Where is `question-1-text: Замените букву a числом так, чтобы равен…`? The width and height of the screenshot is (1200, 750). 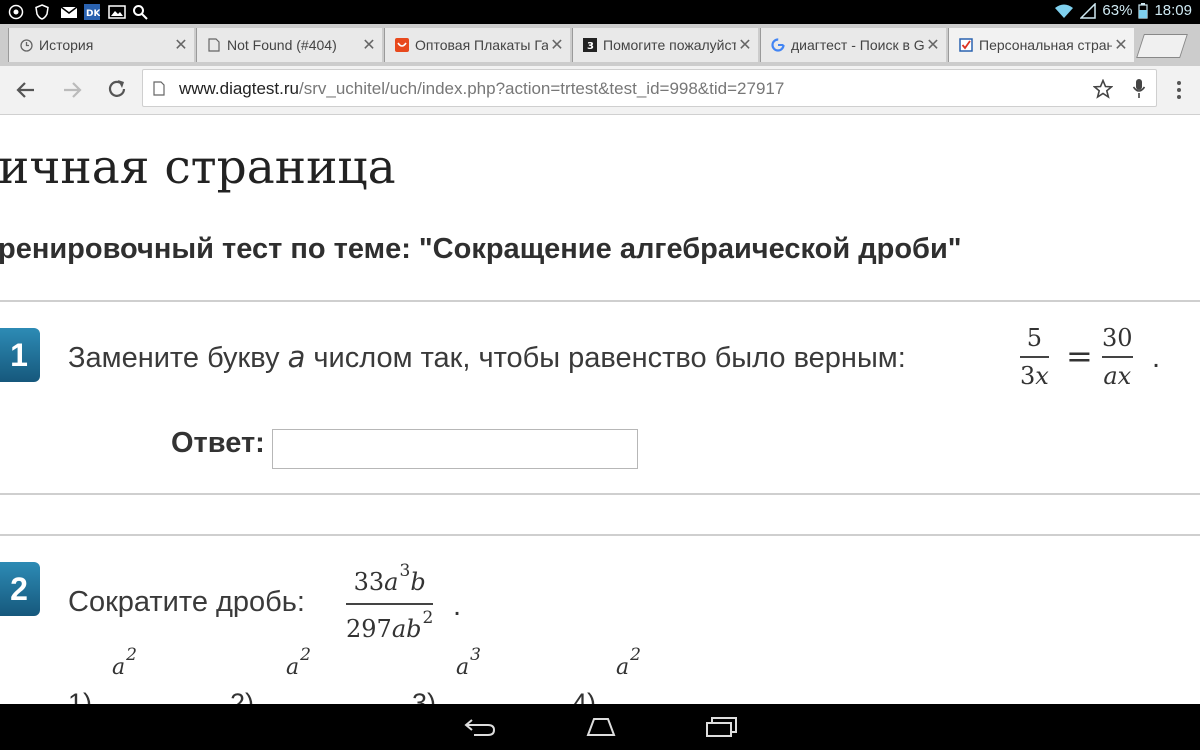 question-1-text: Замените букву a числом так, чтобы равен… is located at coordinates (487, 357).